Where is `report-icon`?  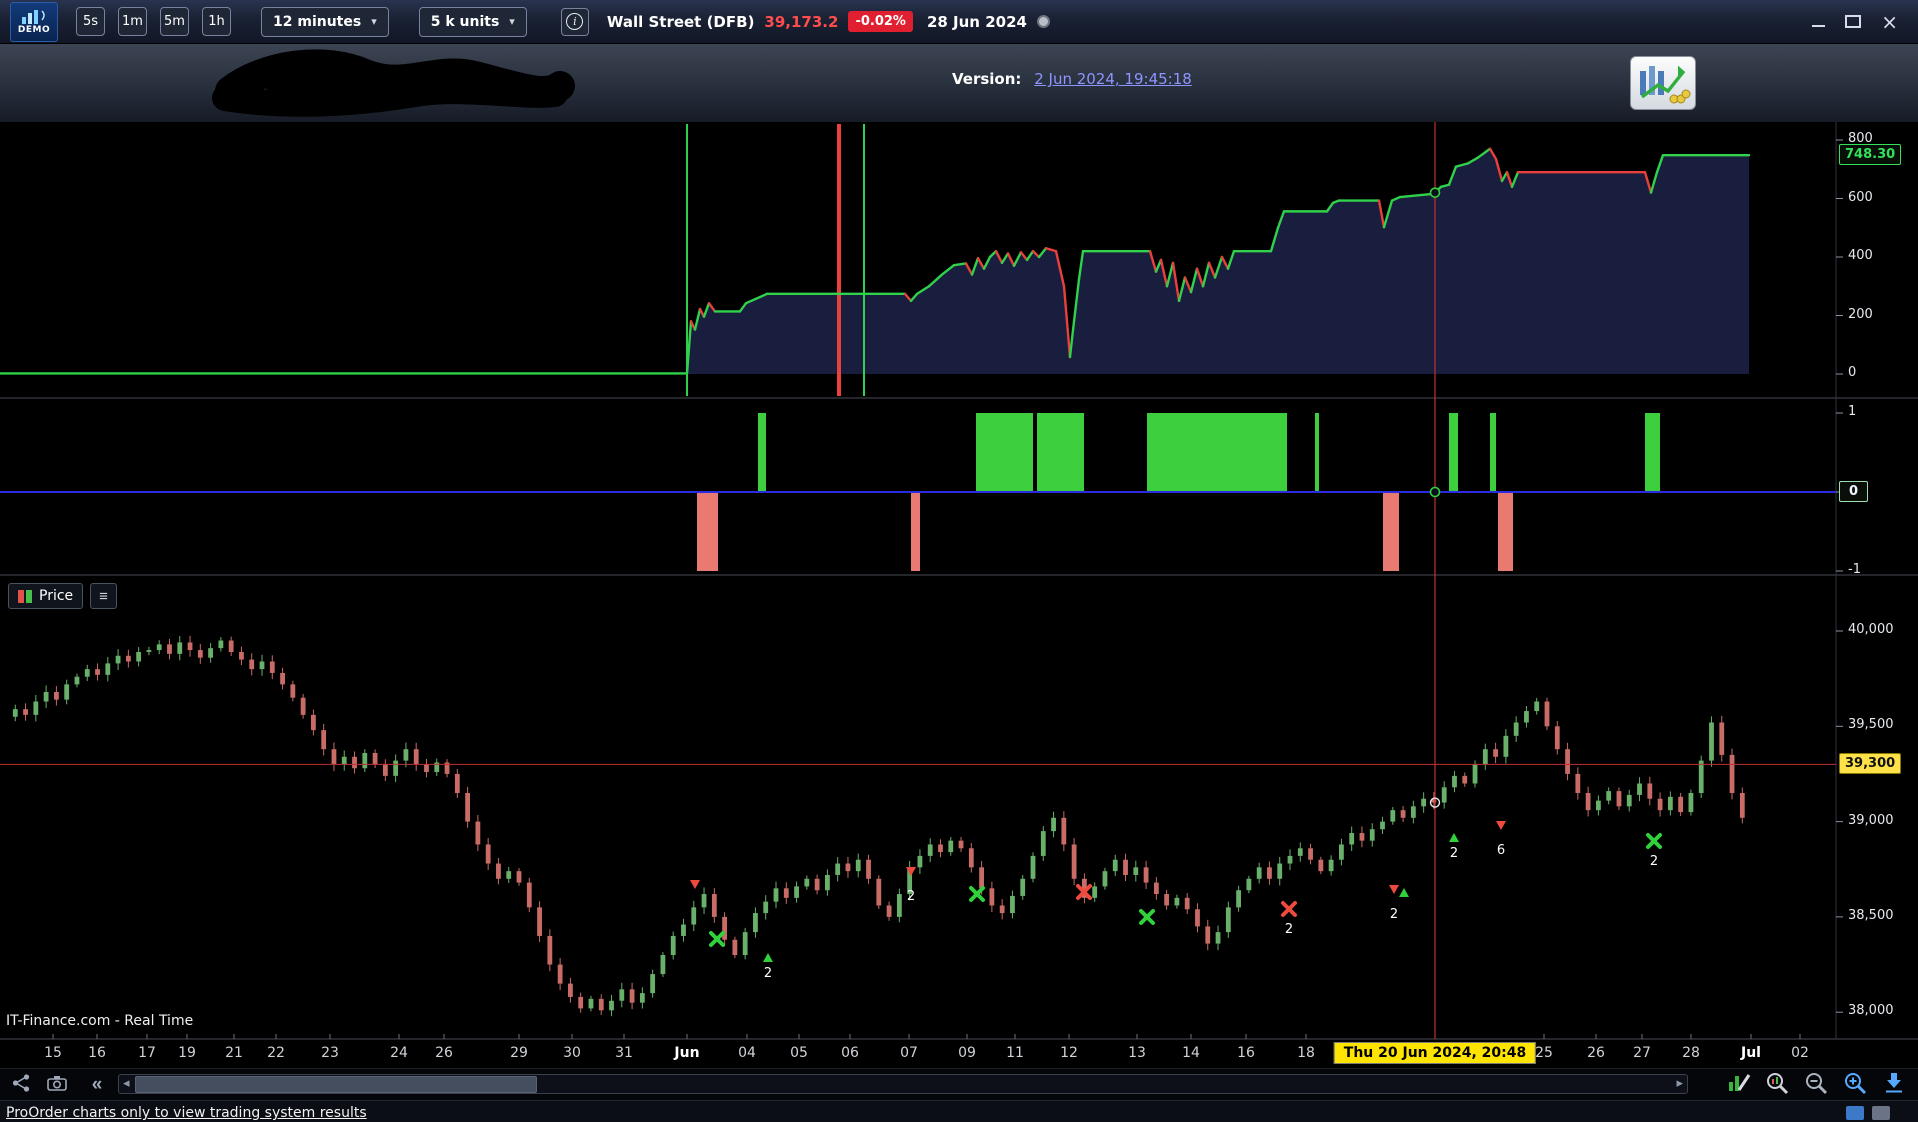
report-icon is located at coordinates (1665, 84).